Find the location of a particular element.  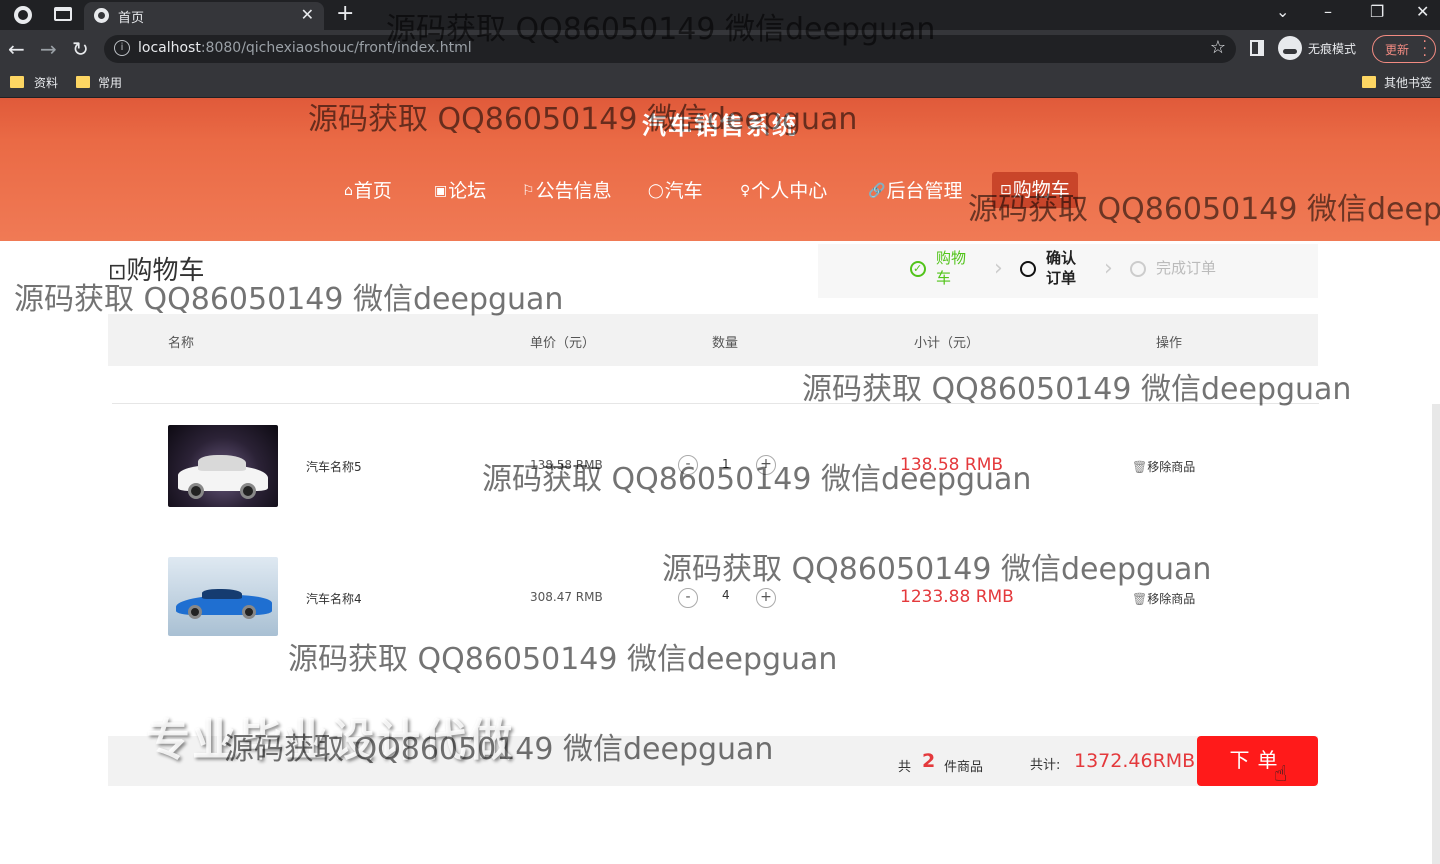

qty-increase-button: + is located at coordinates (766, 598).